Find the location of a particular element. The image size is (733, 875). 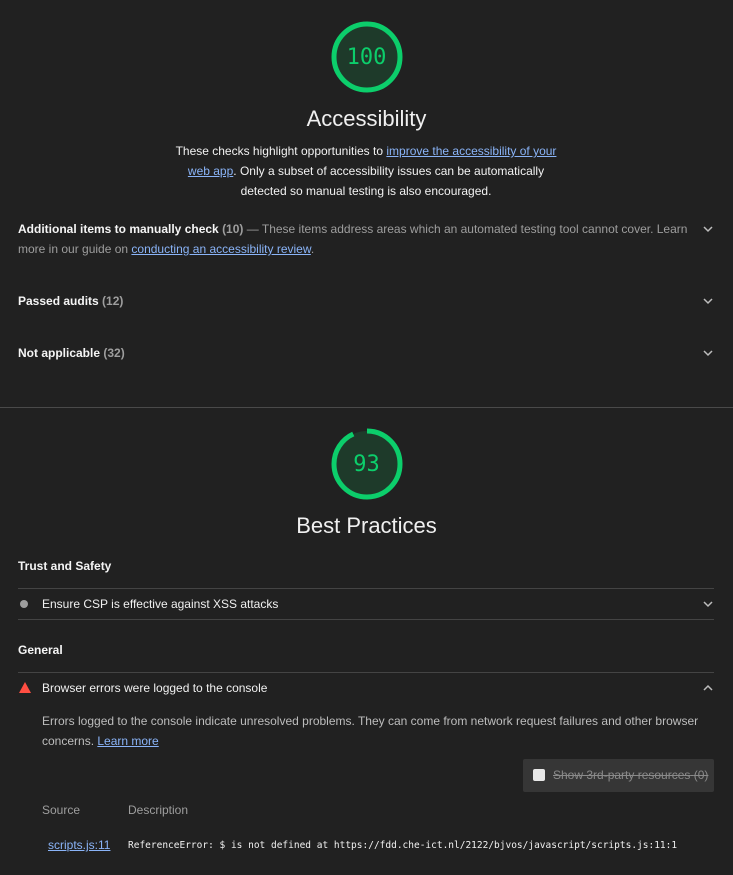

column-header-description: Description is located at coordinates (158, 810).